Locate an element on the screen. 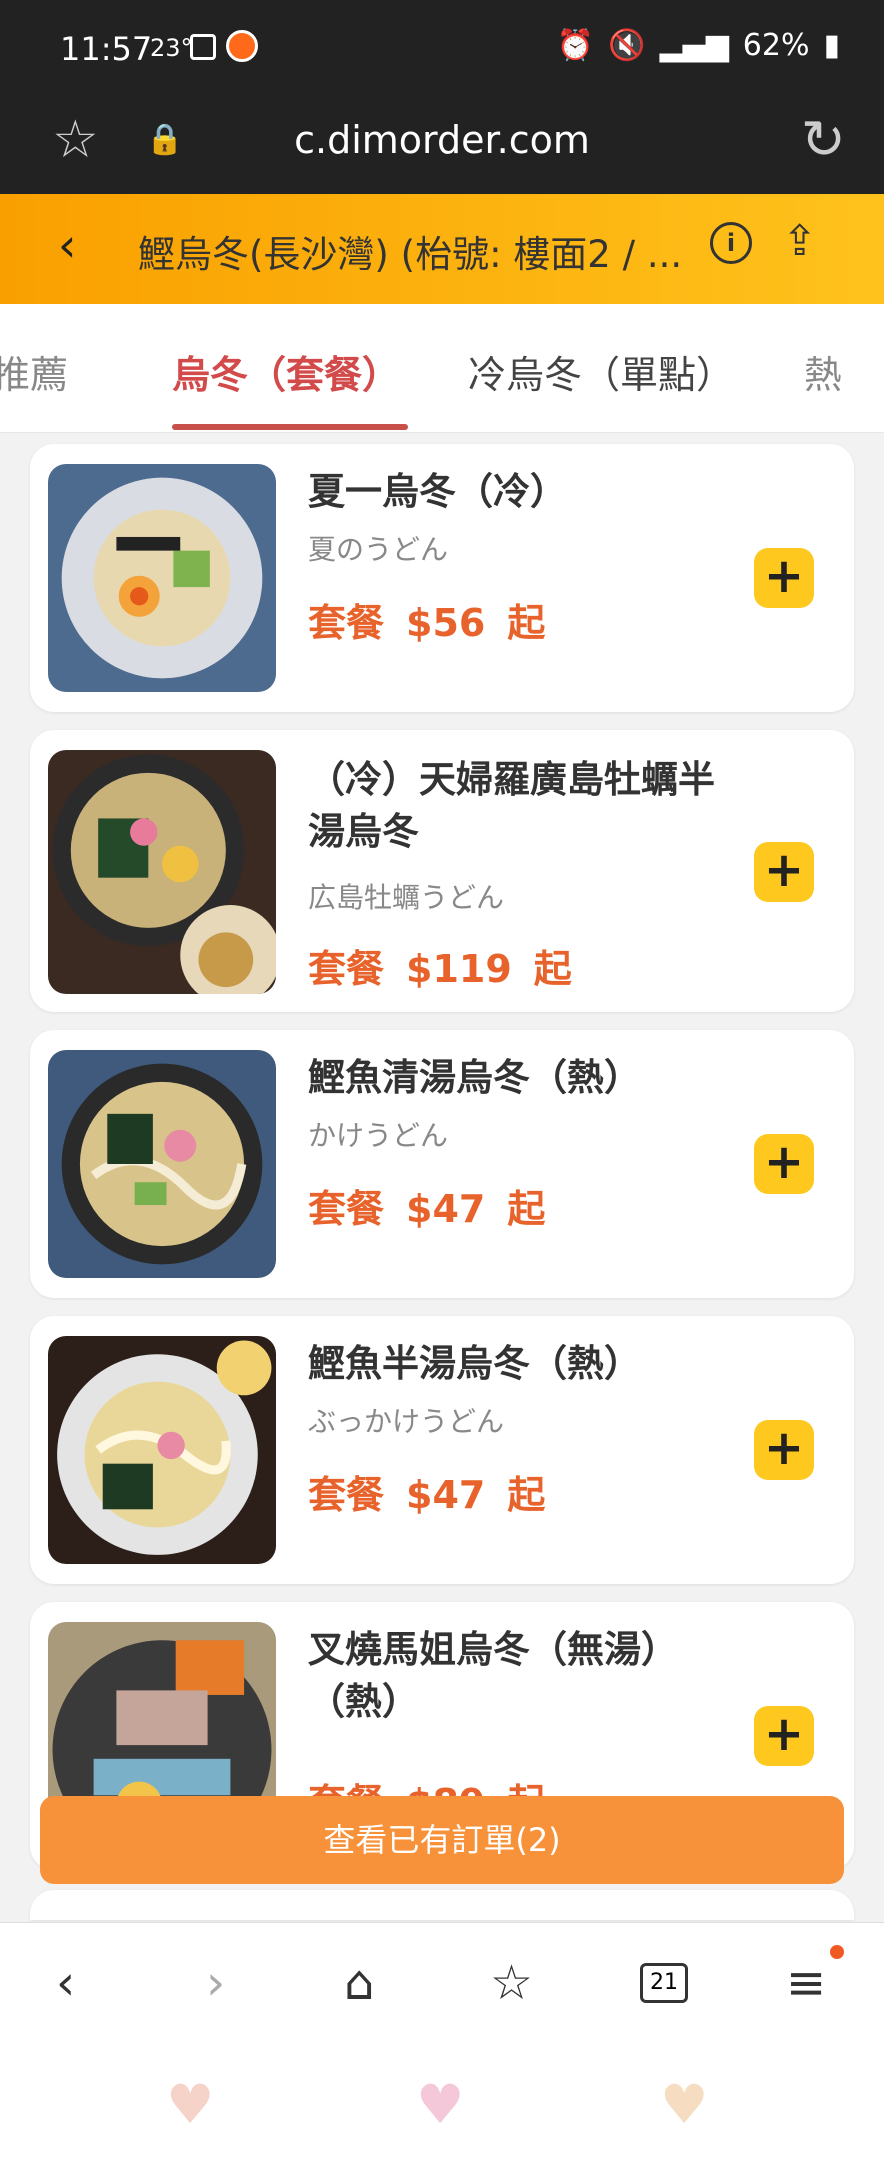 This screenshot has height=2161, width=884. alarm-icon: ⏰ is located at coordinates (575, 45).